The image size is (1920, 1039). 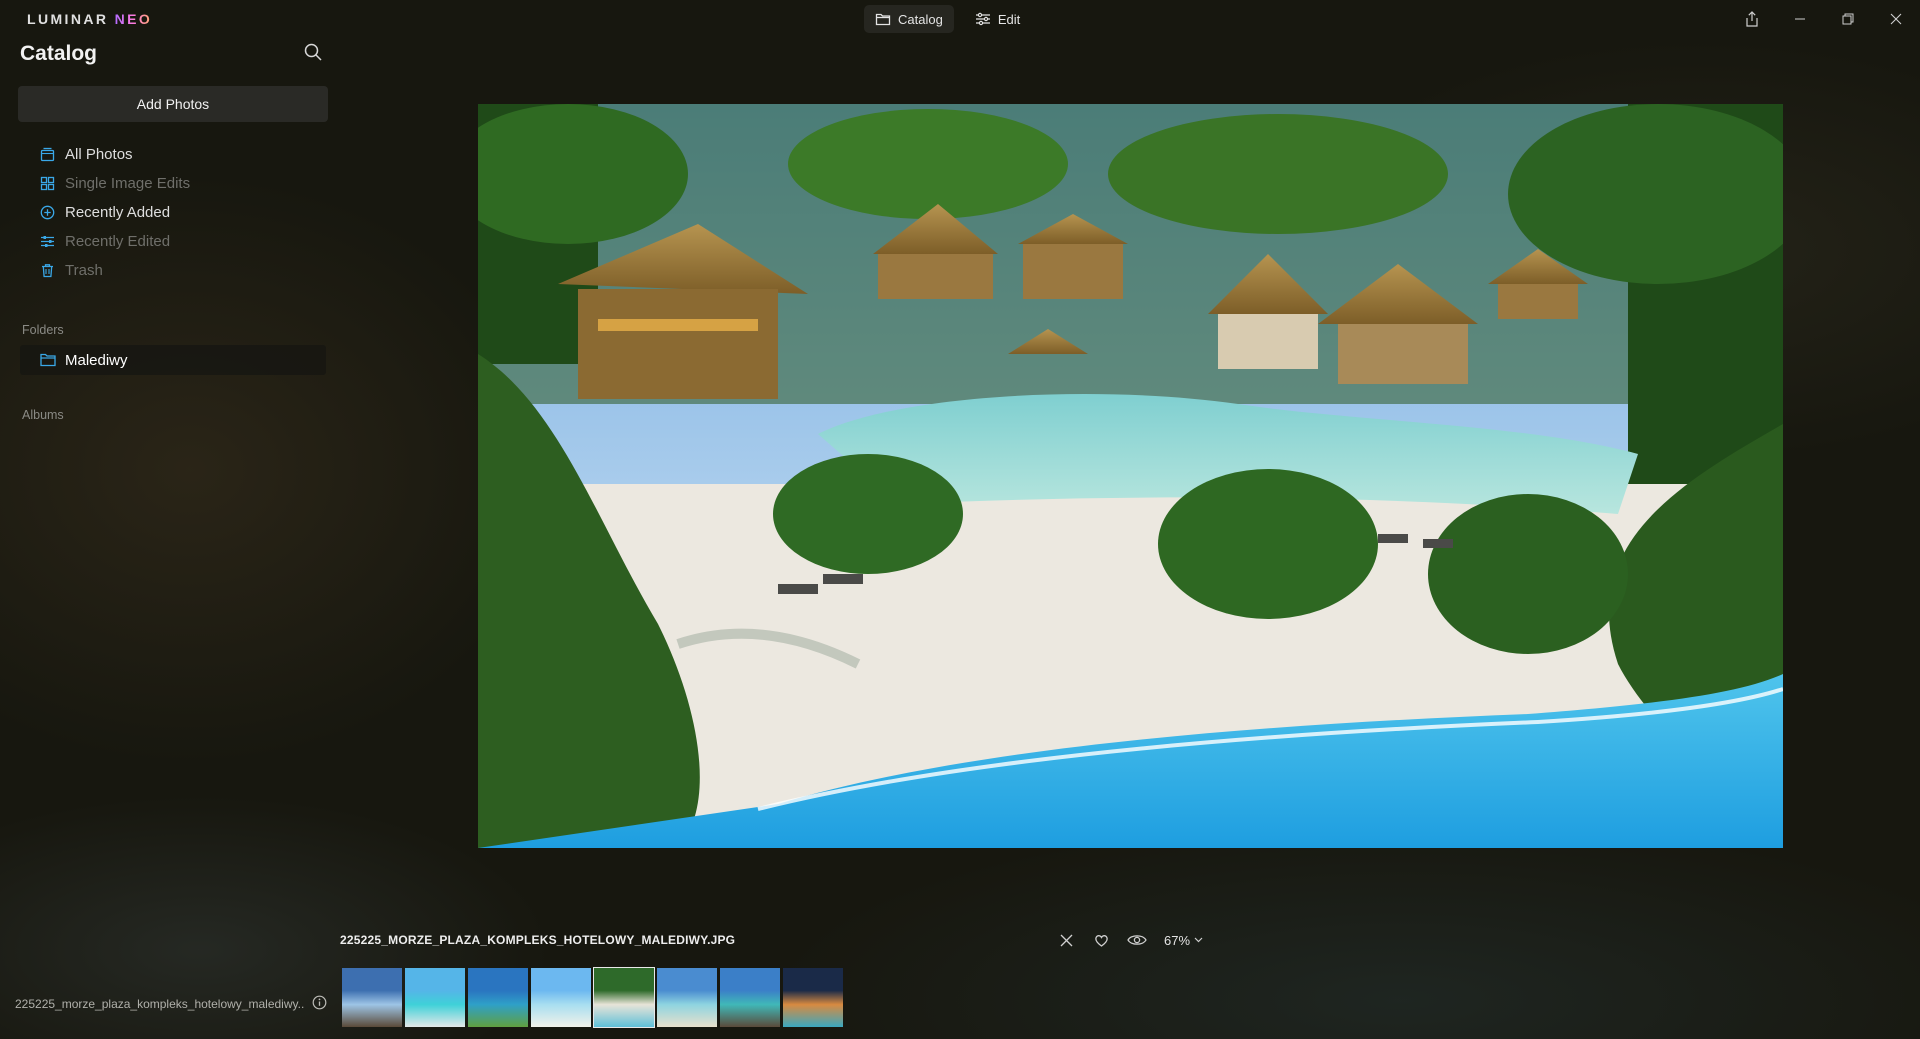 What do you see at coordinates (128, 183) in the screenshot?
I see `sidebar-item-label: Single Image Edits` at bounding box center [128, 183].